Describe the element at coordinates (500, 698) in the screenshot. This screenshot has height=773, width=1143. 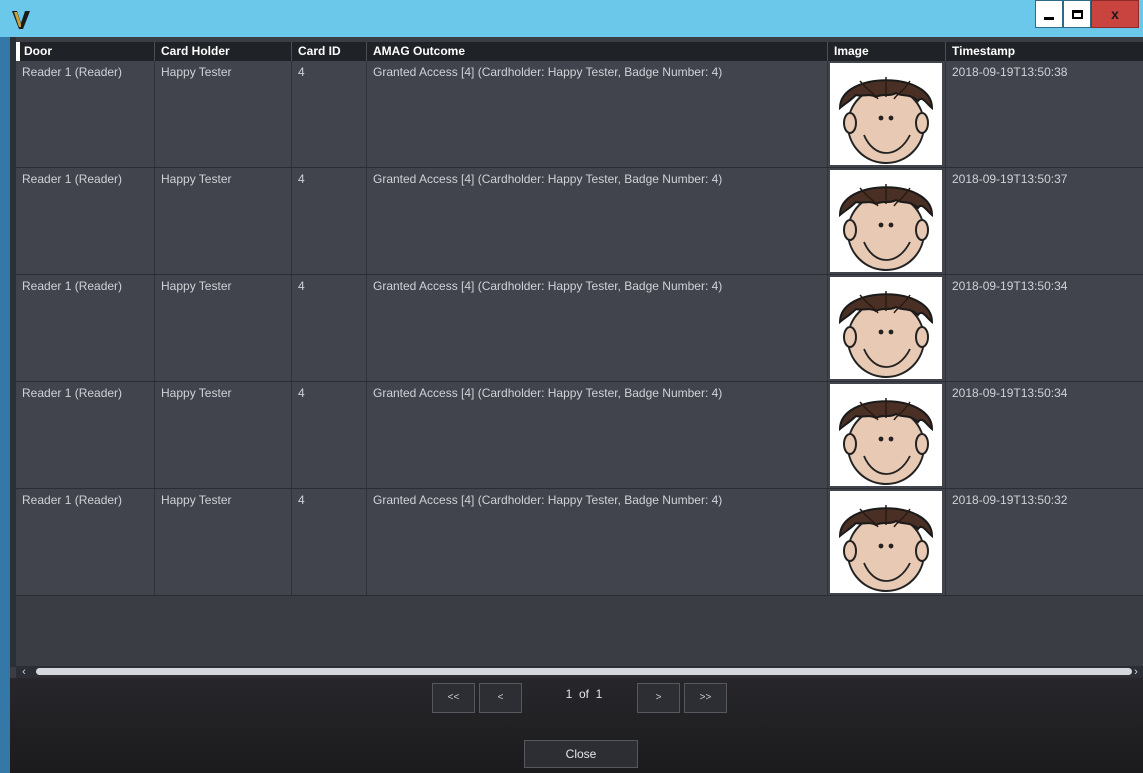
I see `previous-page-button: <` at that location.